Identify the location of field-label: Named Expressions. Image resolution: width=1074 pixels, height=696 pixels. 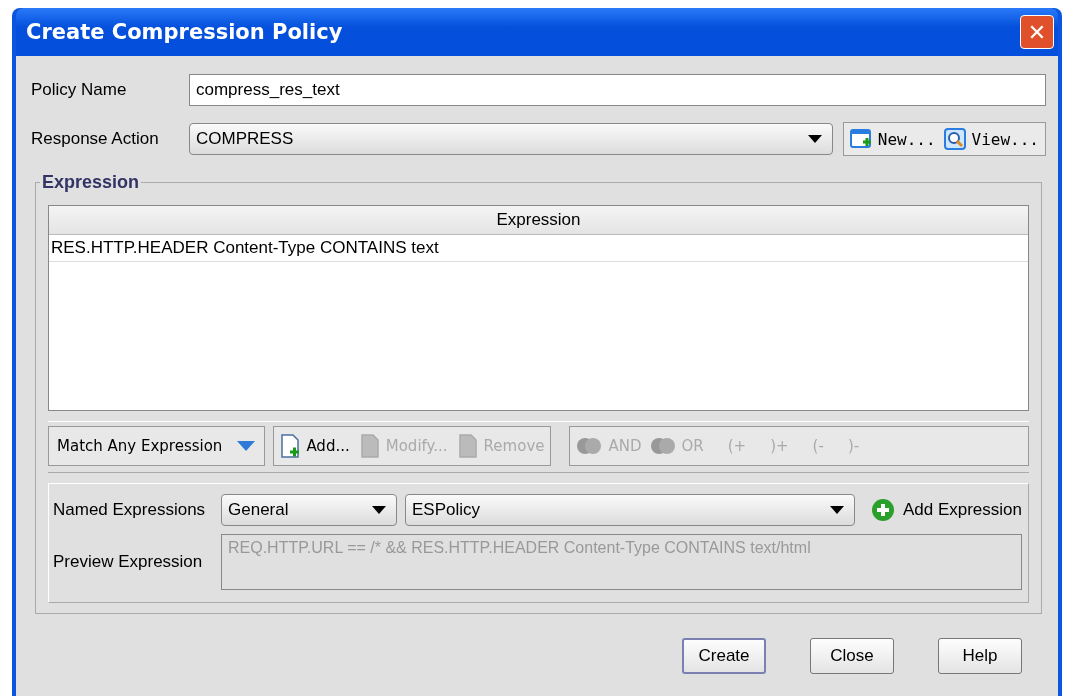
(130, 510).